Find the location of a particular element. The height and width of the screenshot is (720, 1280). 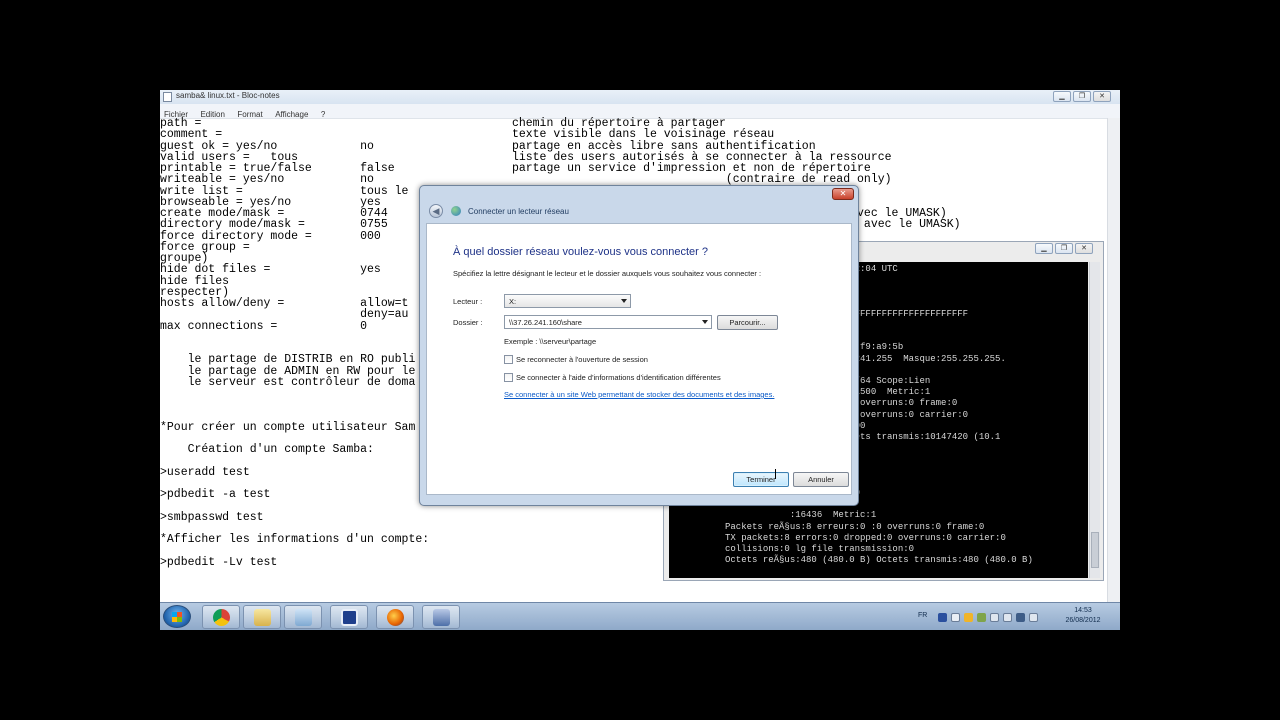

network-icon is located at coordinates (441, 617).